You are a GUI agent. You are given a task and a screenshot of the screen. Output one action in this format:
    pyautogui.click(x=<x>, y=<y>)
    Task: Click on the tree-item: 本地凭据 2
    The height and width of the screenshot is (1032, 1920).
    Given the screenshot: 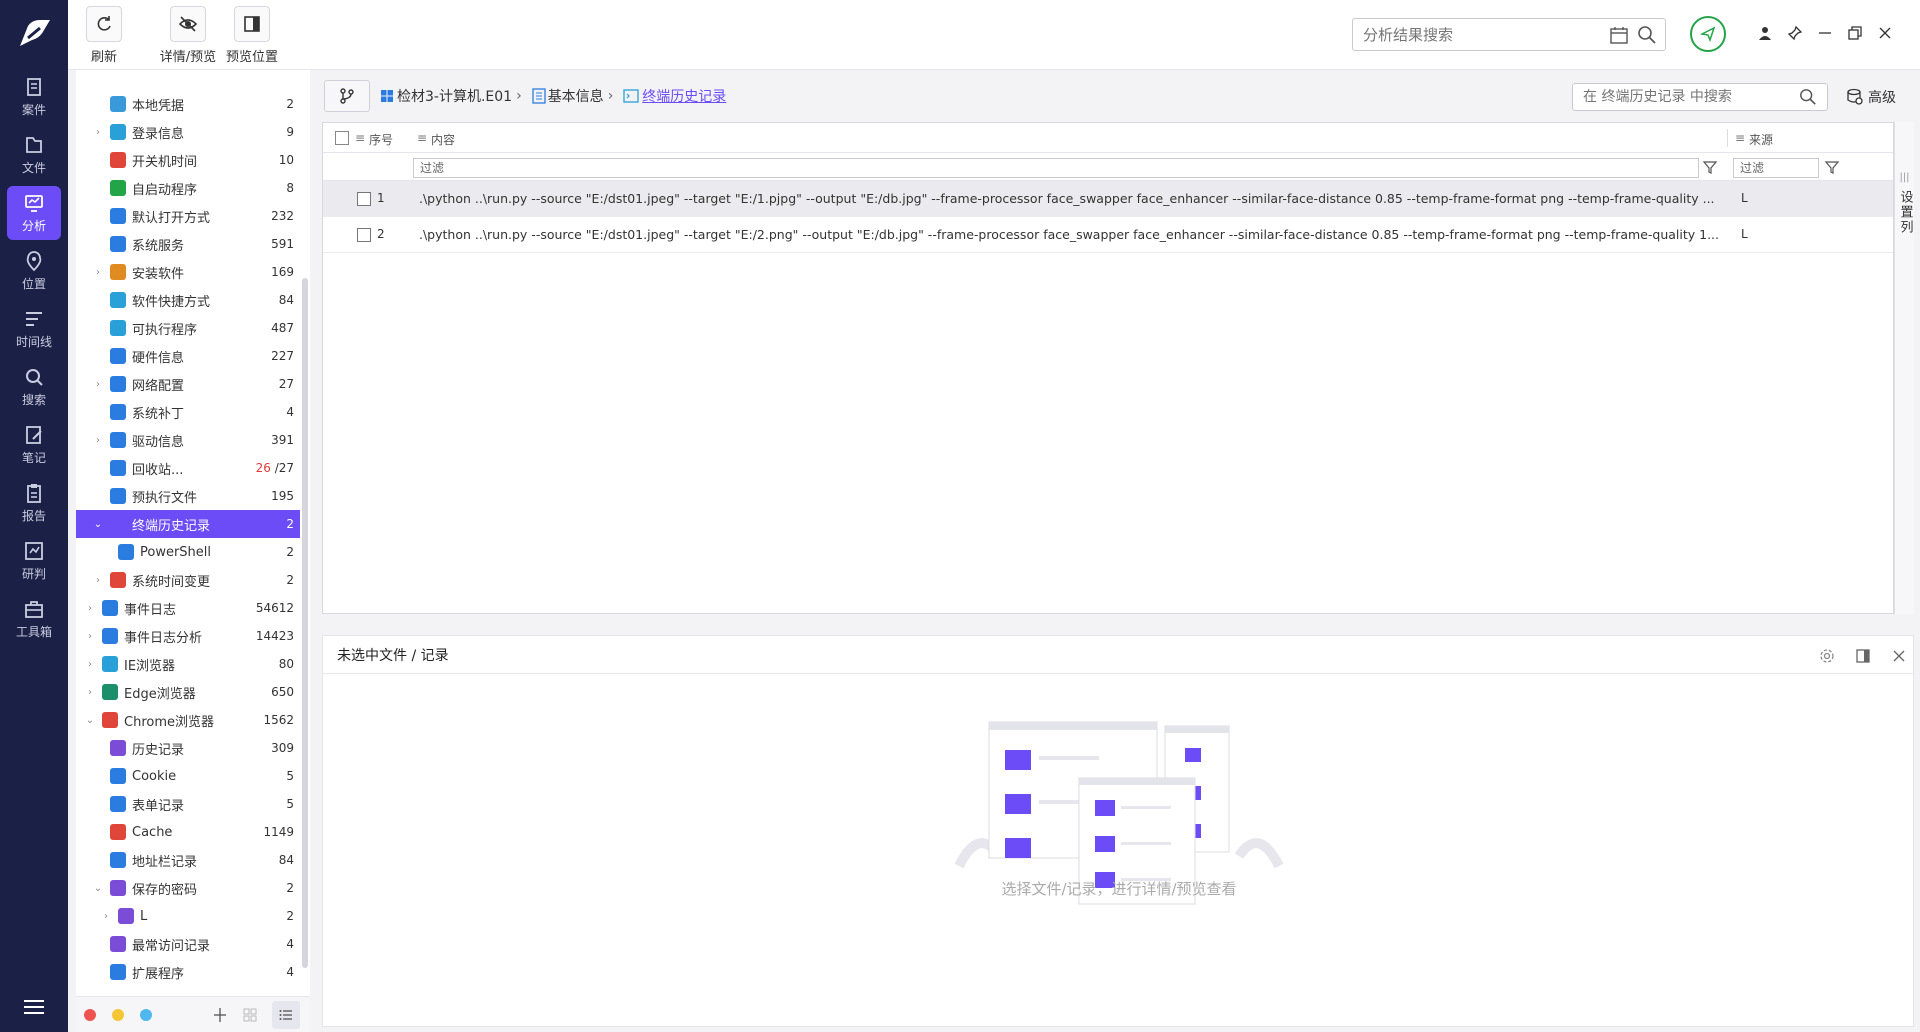 What is the action you would take?
    pyautogui.click(x=188, y=104)
    